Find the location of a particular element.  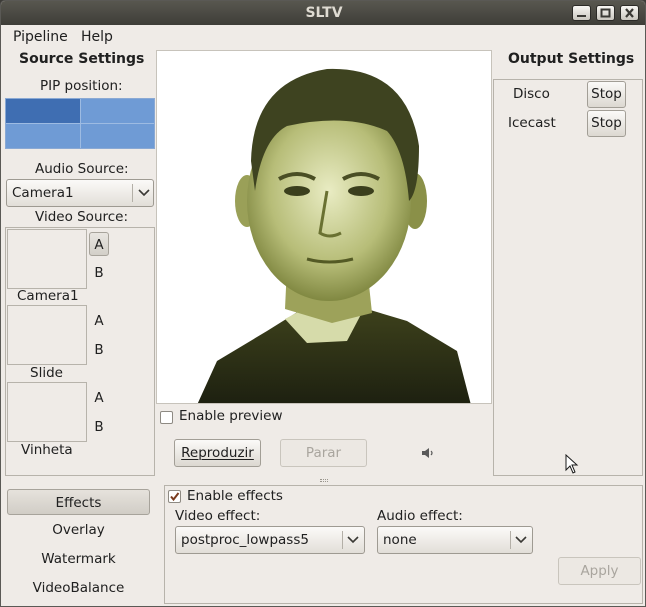

video-effect-select: postproc_lowpass5 is located at coordinates (270, 540).